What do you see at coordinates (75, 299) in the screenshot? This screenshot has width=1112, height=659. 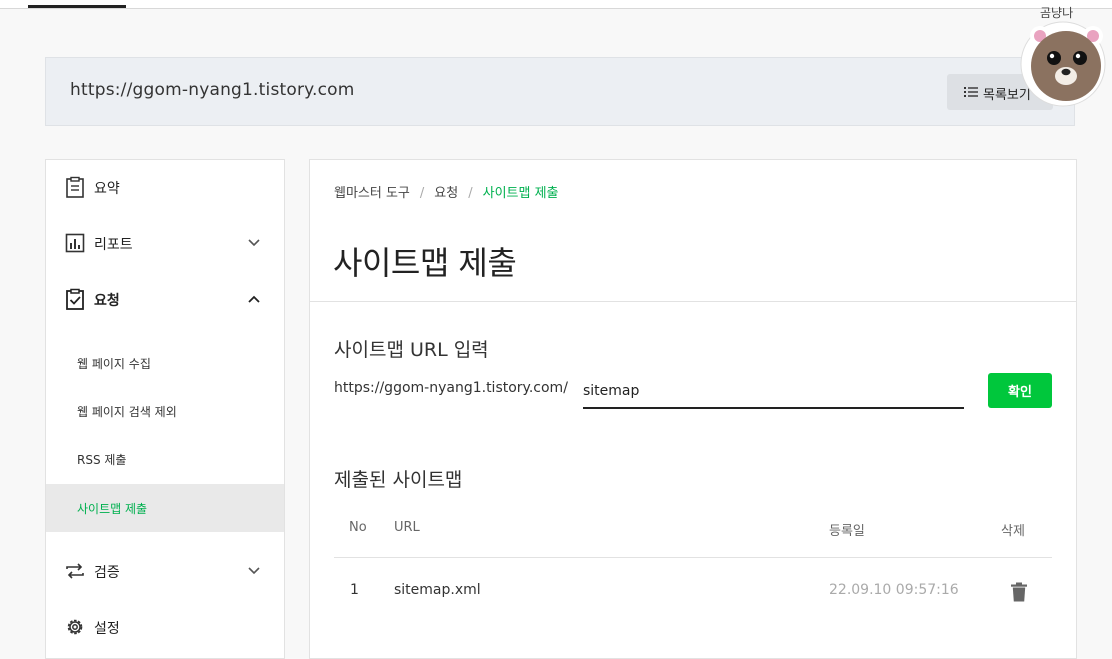 I see `check-clipboard-icon` at bounding box center [75, 299].